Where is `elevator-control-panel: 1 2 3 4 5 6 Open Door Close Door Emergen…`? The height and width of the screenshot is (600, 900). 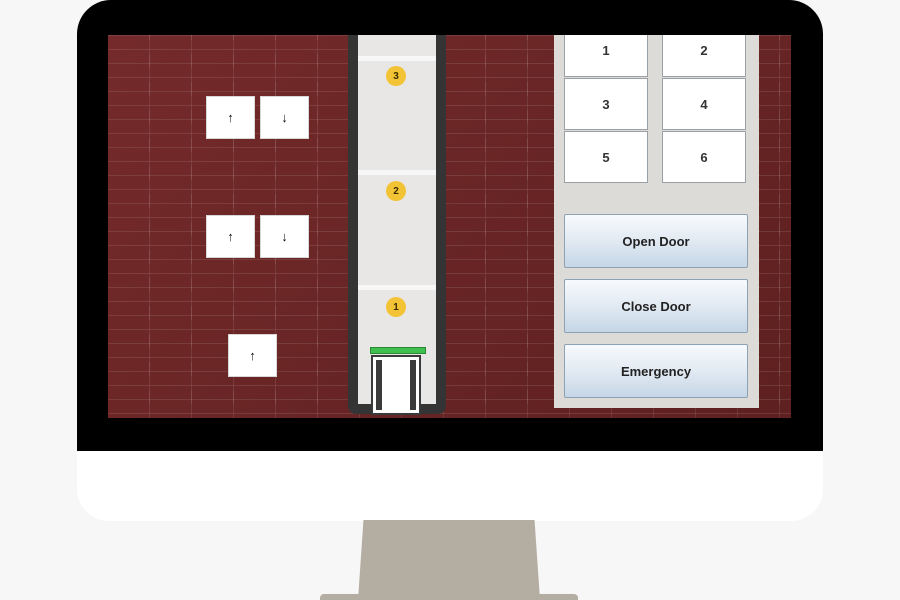
elevator-control-panel: 1 2 3 4 5 6 Open Door Close Door Emergen… is located at coordinates (656, 221).